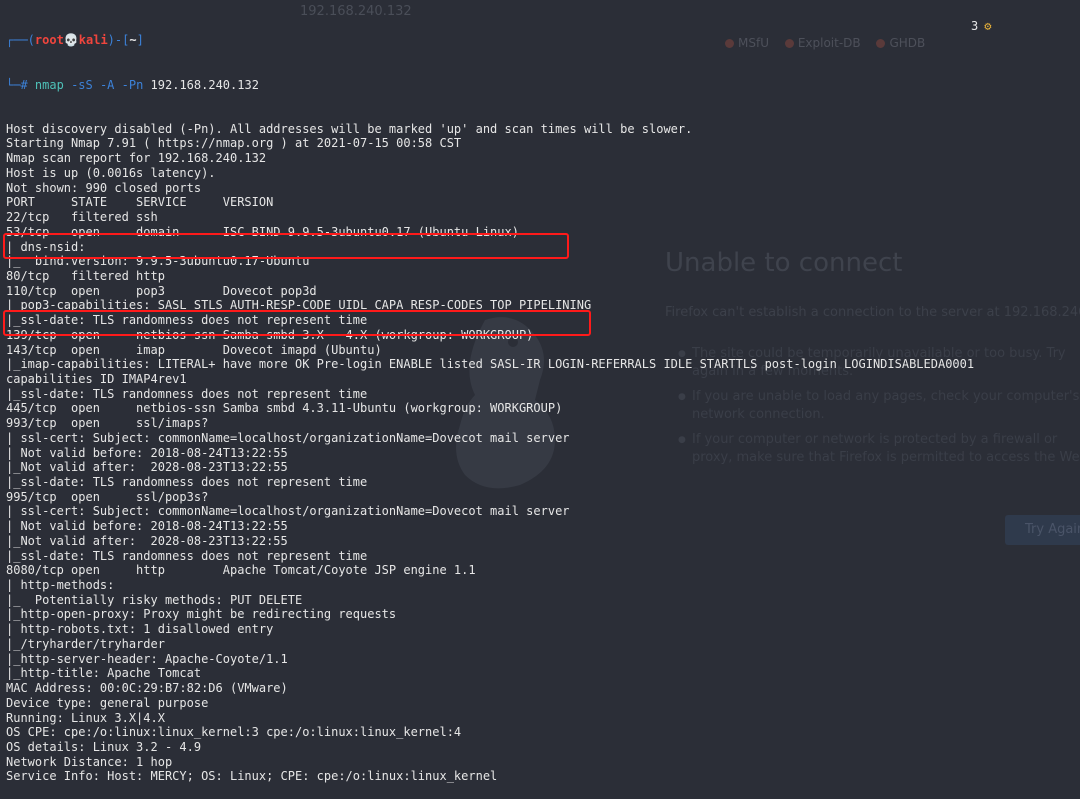 The image size is (1080, 799). What do you see at coordinates (104, 187) in the screenshot?
I see `output-line: Not shown: 990 closed ports` at bounding box center [104, 187].